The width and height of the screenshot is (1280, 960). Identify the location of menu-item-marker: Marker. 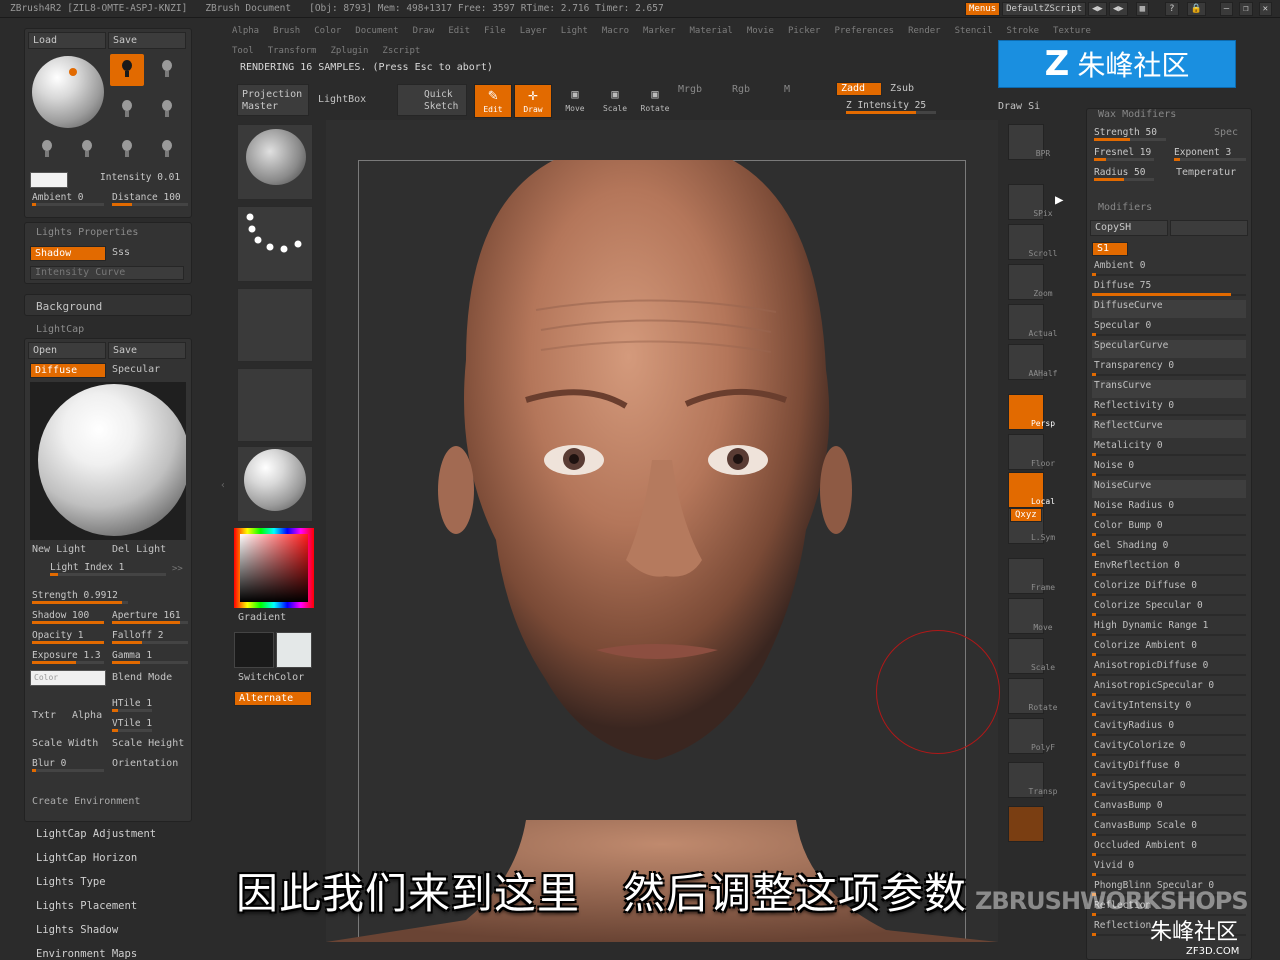
(659, 31).